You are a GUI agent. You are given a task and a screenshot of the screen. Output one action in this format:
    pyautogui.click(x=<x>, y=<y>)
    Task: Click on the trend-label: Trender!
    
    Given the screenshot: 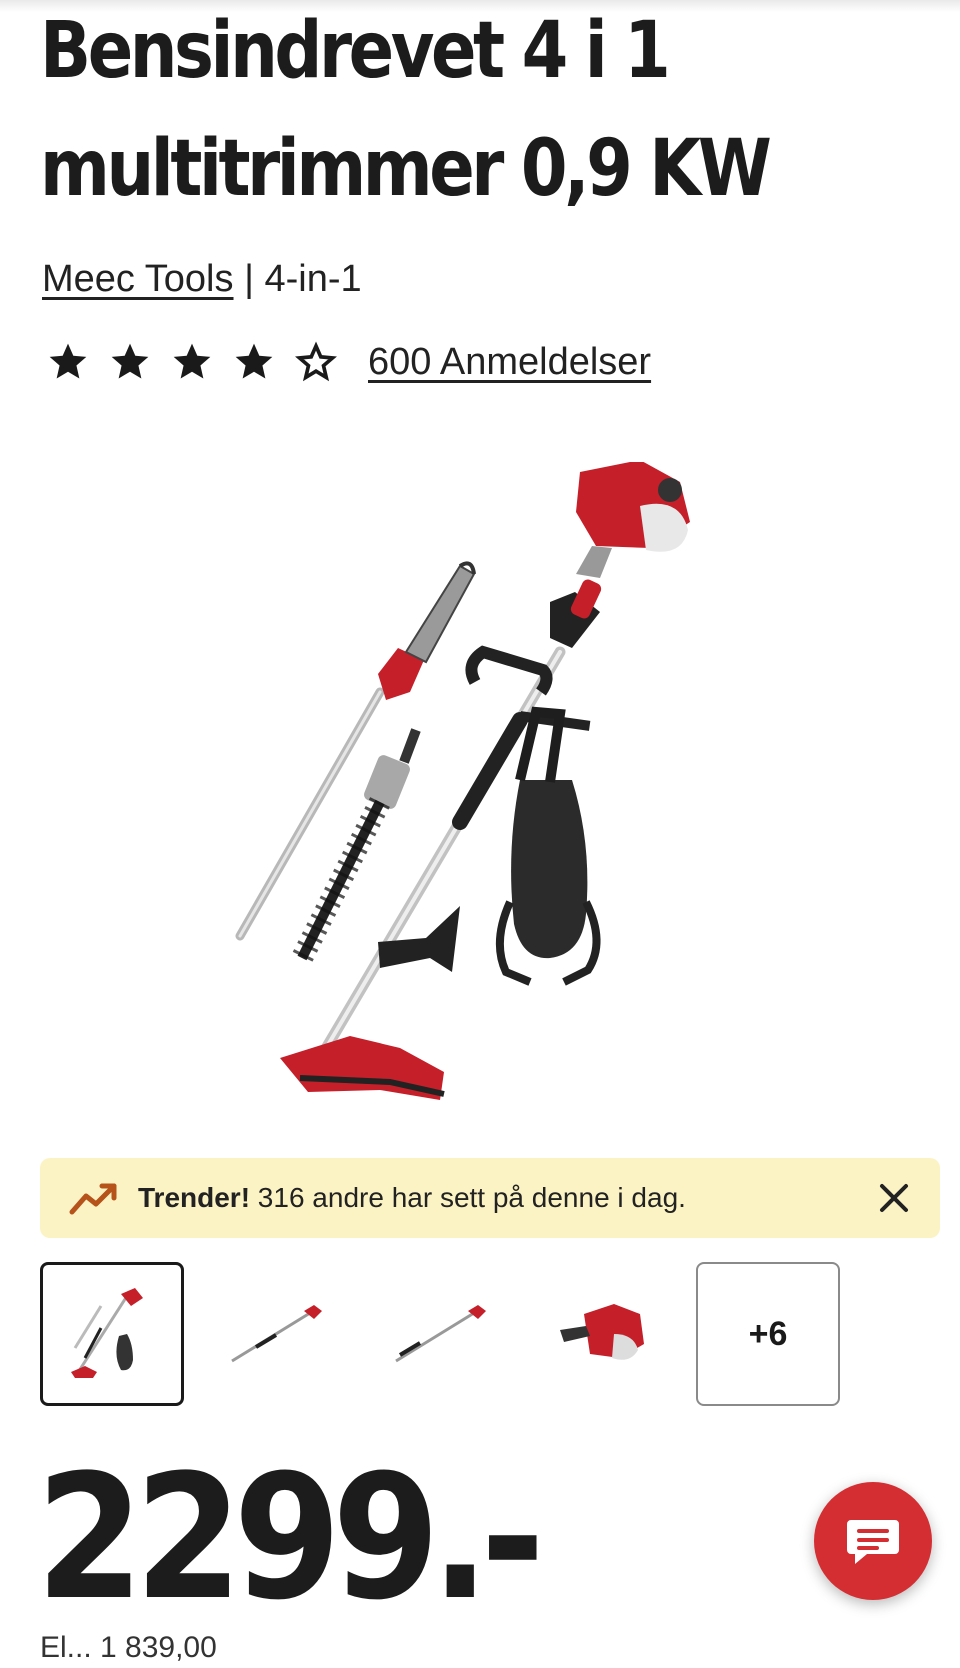 What is the action you would take?
    pyautogui.click(x=194, y=1197)
    